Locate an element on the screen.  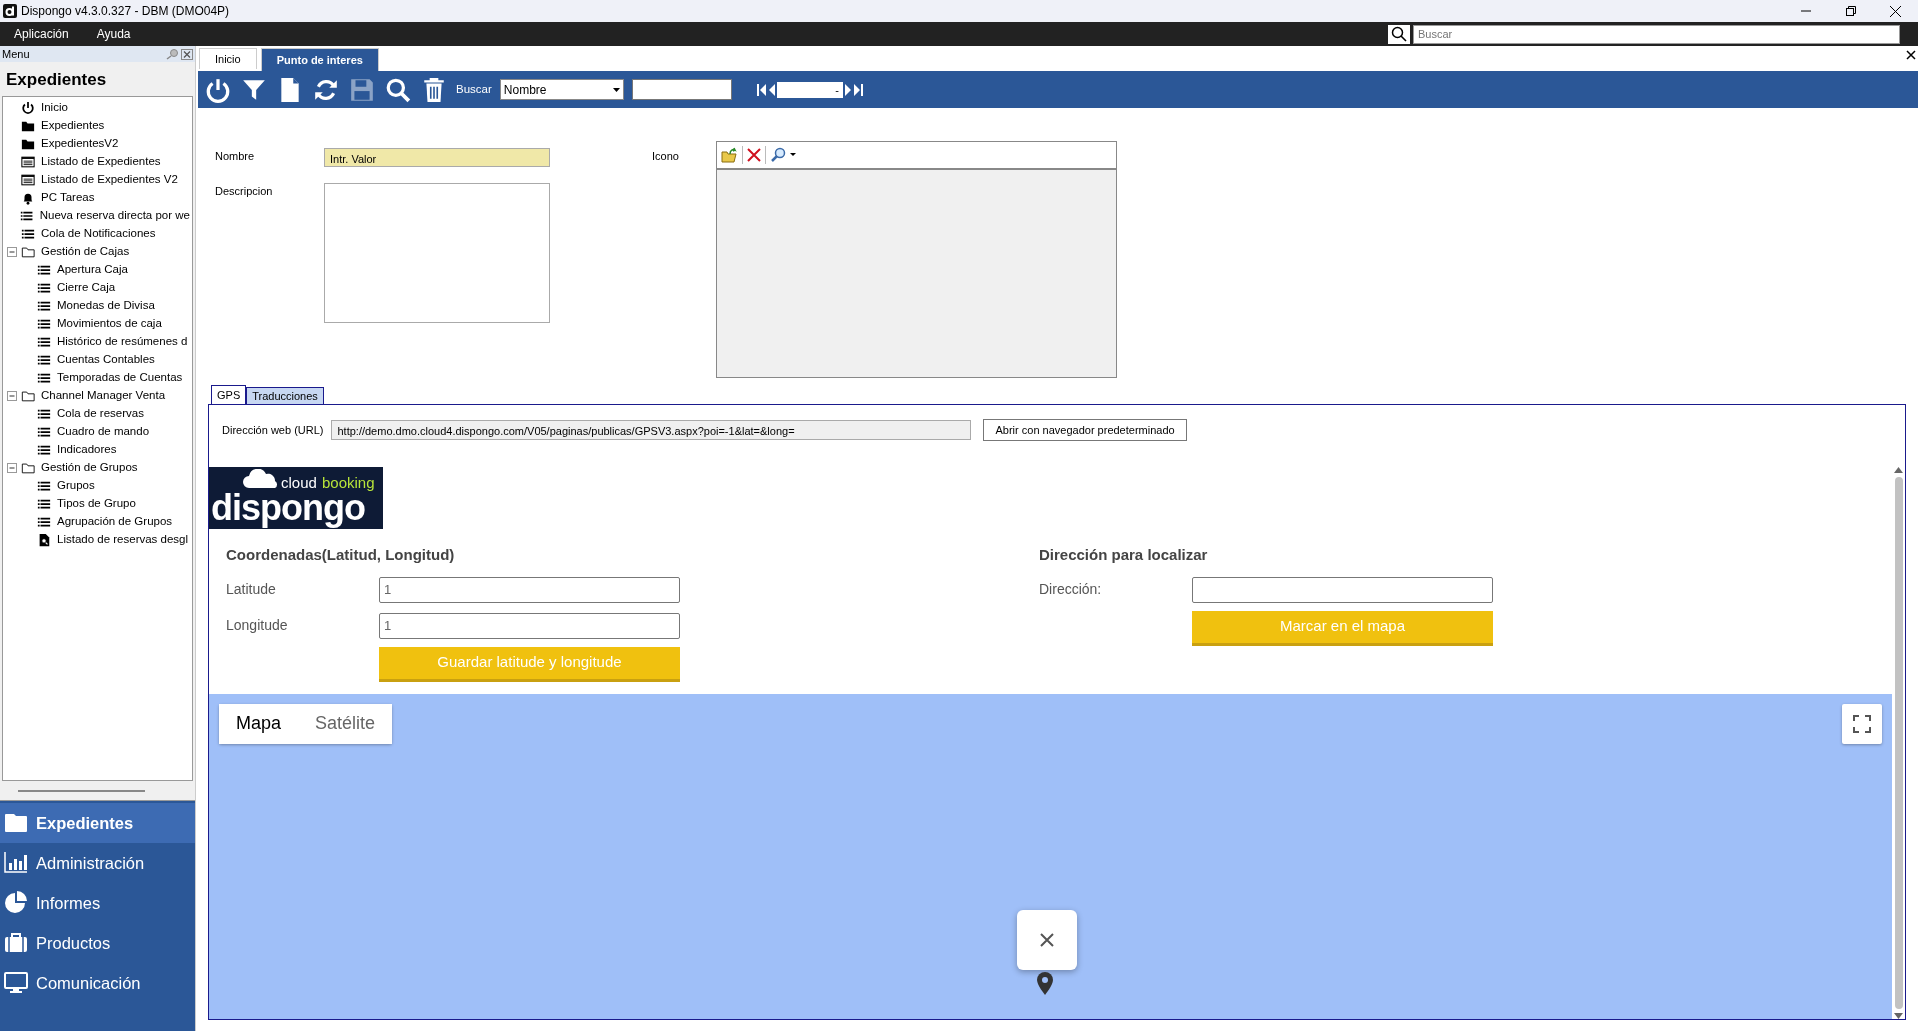
module-item: Productos is located at coordinates (97, 943).